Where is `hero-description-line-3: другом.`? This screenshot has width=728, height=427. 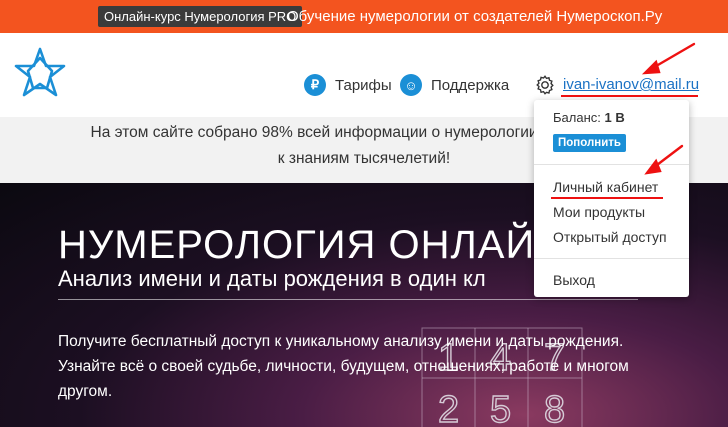
hero-description-line-3: другом. is located at coordinates (85, 391).